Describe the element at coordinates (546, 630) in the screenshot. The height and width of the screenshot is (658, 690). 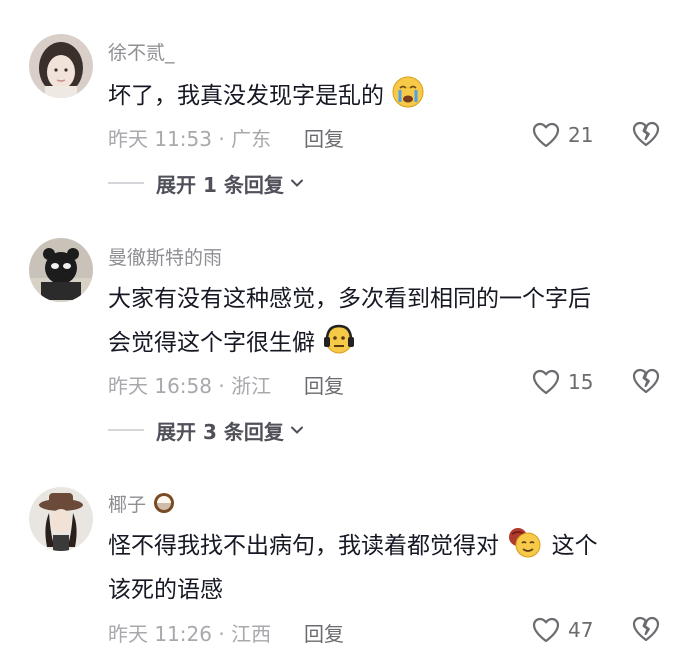
I see `heart-icon` at that location.